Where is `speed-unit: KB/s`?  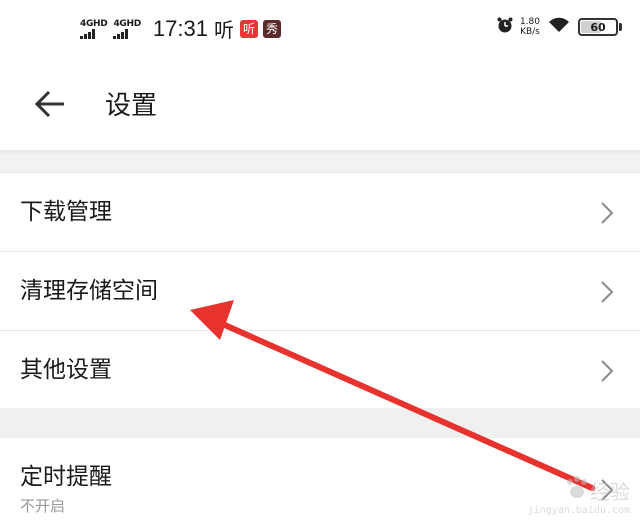 speed-unit: KB/s is located at coordinates (530, 32).